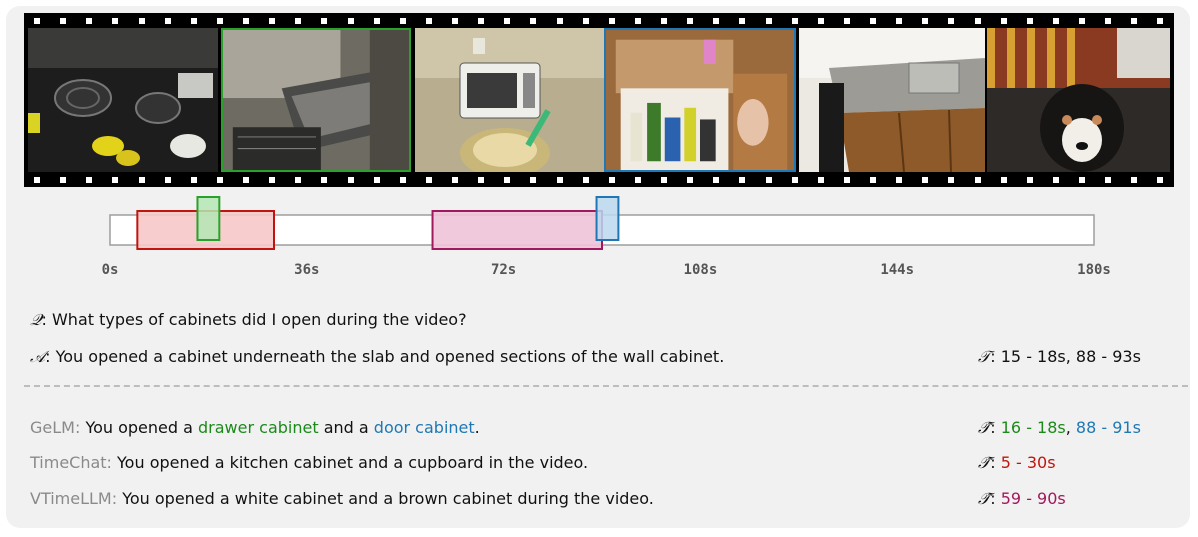 The width and height of the screenshot is (1198, 537). What do you see at coordinates (1017, 463) in the screenshot?
I see `prediction-time-timechat: 𝒯̂: 5 - 30s` at bounding box center [1017, 463].